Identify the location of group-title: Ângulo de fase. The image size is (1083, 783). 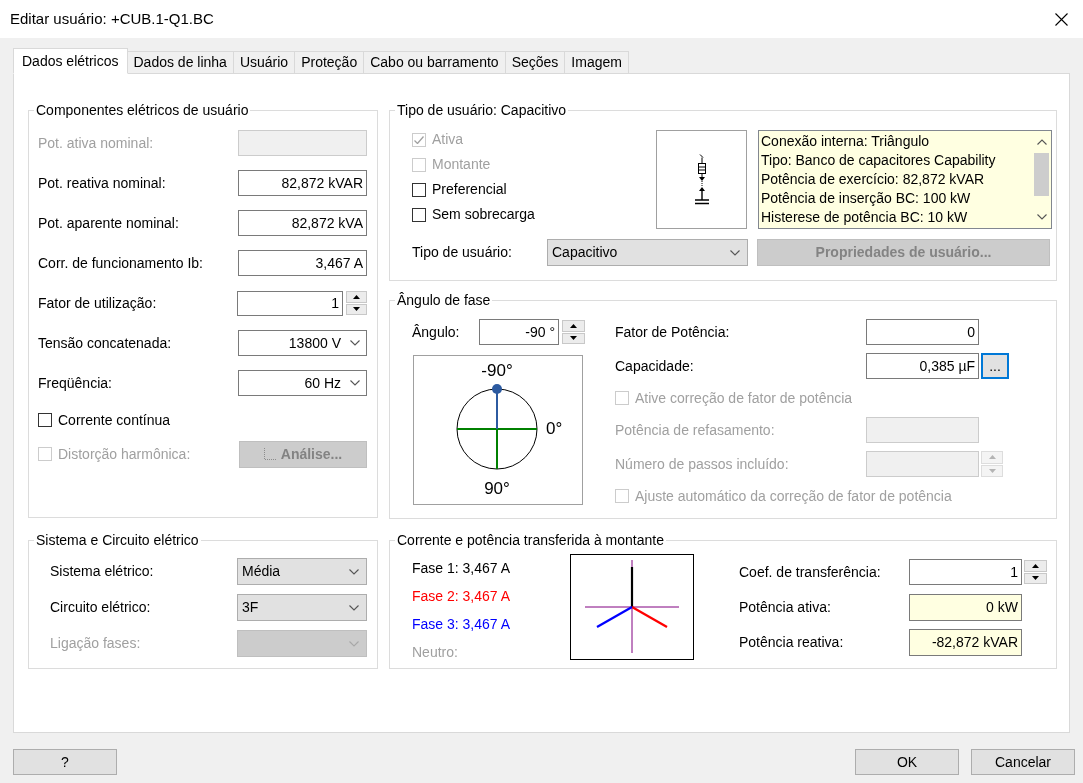
(444, 300).